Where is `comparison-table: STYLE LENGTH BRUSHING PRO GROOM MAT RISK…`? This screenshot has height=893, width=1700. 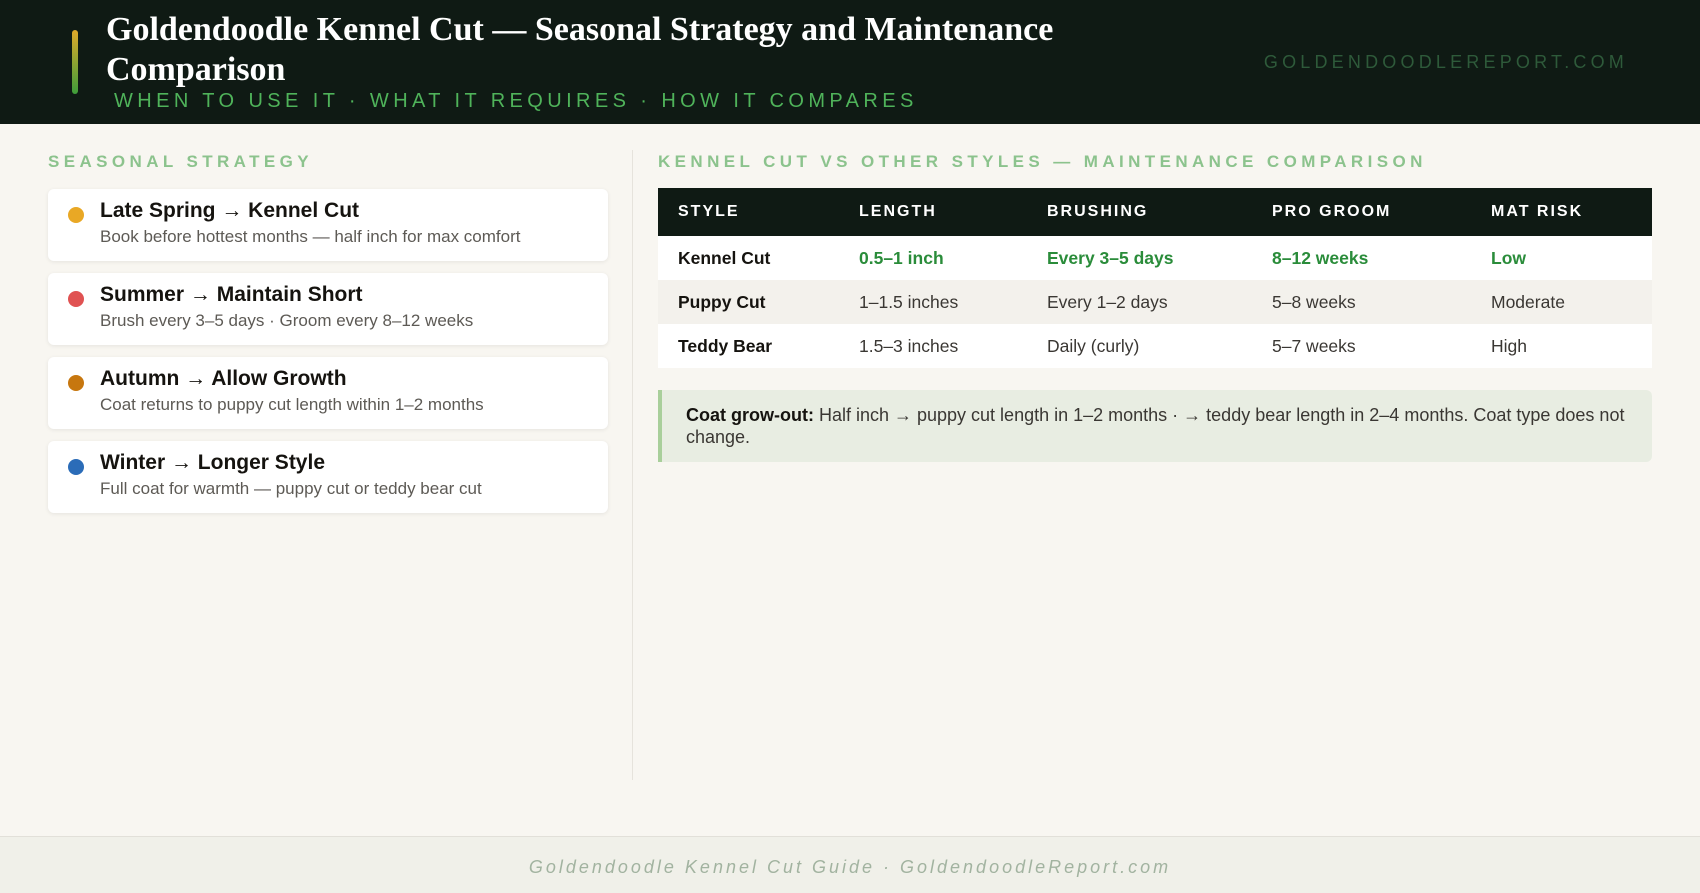 comparison-table: STYLE LENGTH BRUSHING PRO GROOM MAT RISK… is located at coordinates (1155, 278).